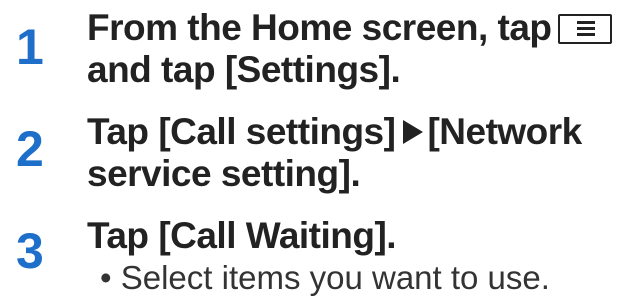 Image resolution: width=618 pixels, height=306 pixels. Describe the element at coordinates (242, 235) in the screenshot. I see `step-3-line-1: Tap [Call Waiting].` at that location.